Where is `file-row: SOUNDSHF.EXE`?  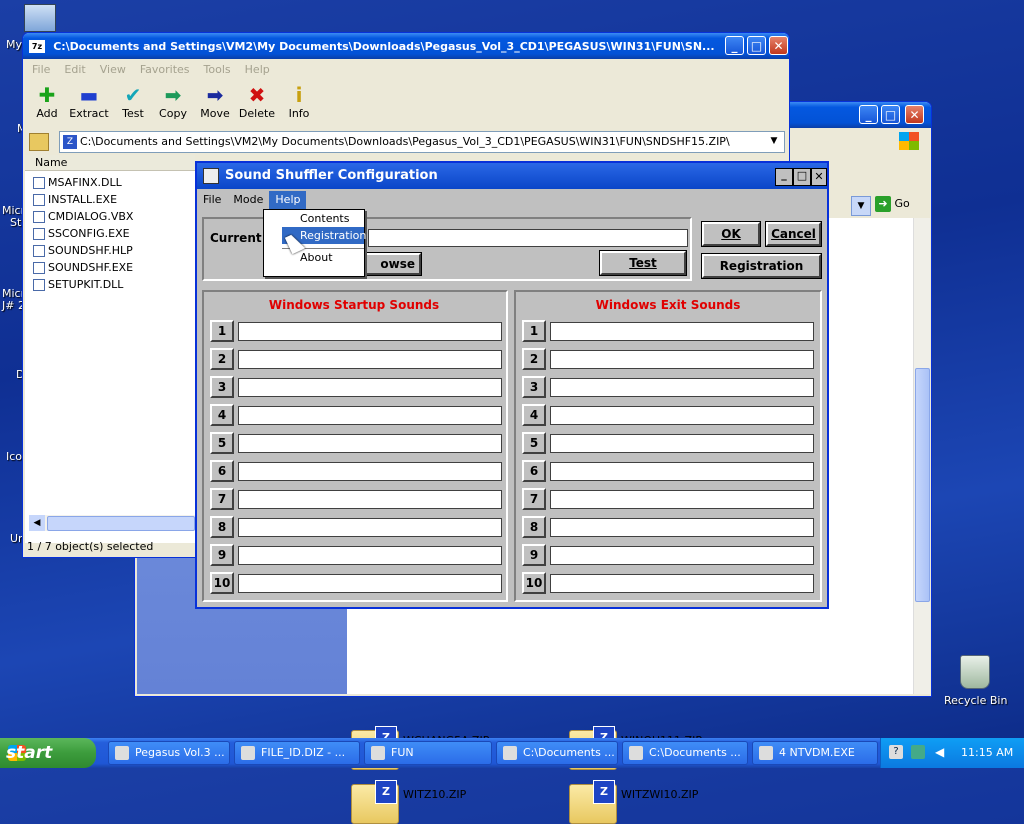 file-row: SOUNDSHF.EXE is located at coordinates (83, 267).